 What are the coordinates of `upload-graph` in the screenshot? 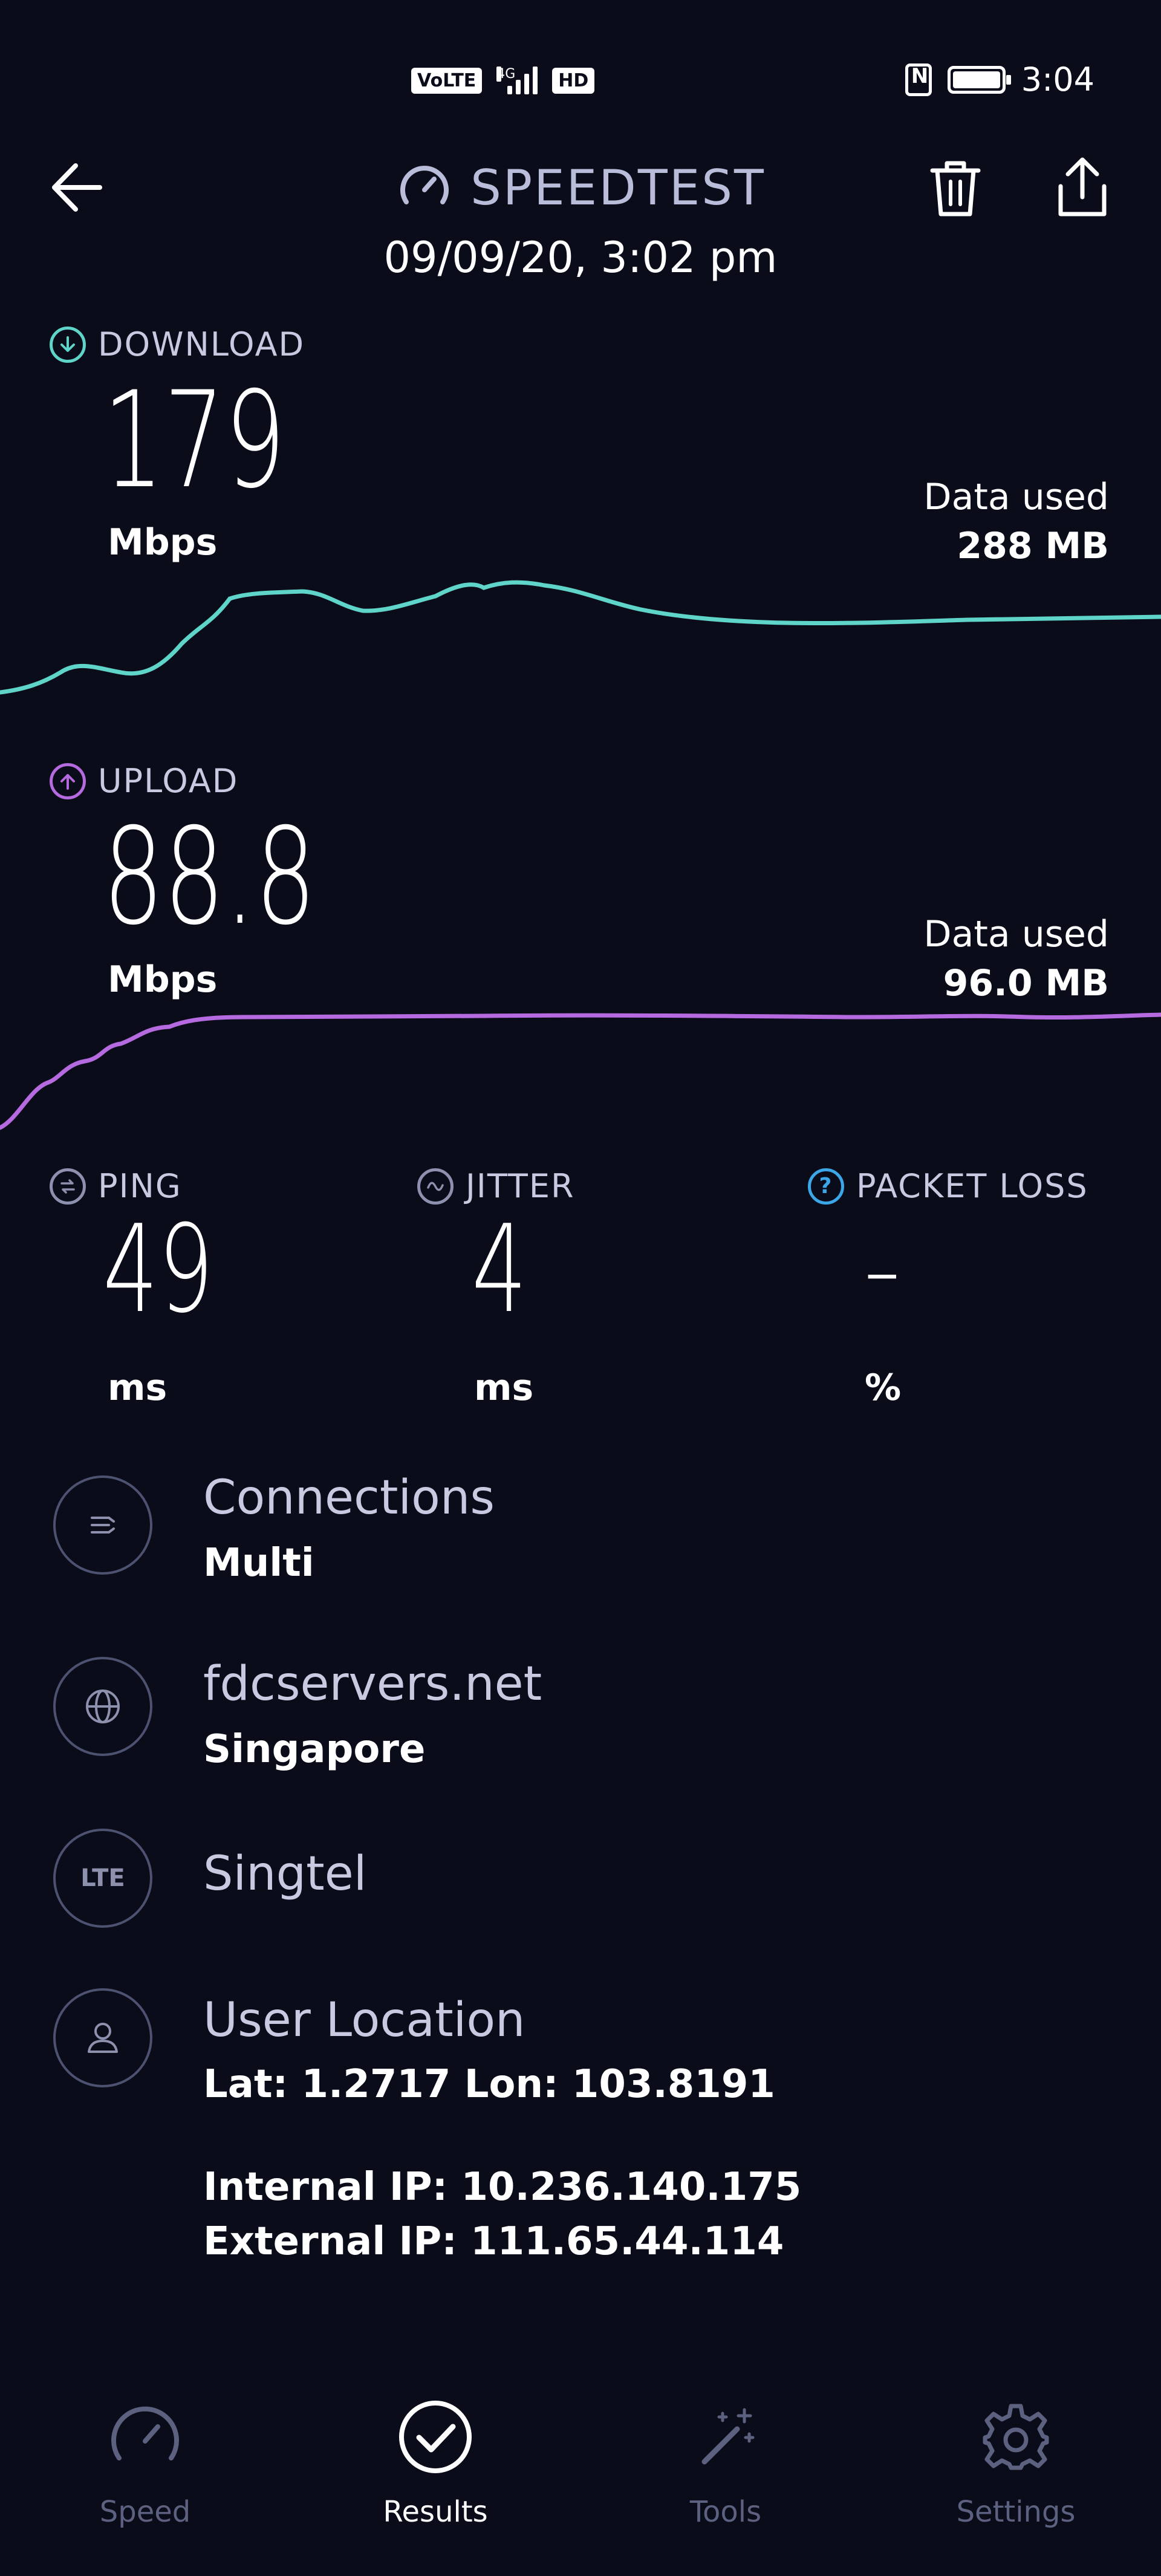 It's located at (580, 1071).